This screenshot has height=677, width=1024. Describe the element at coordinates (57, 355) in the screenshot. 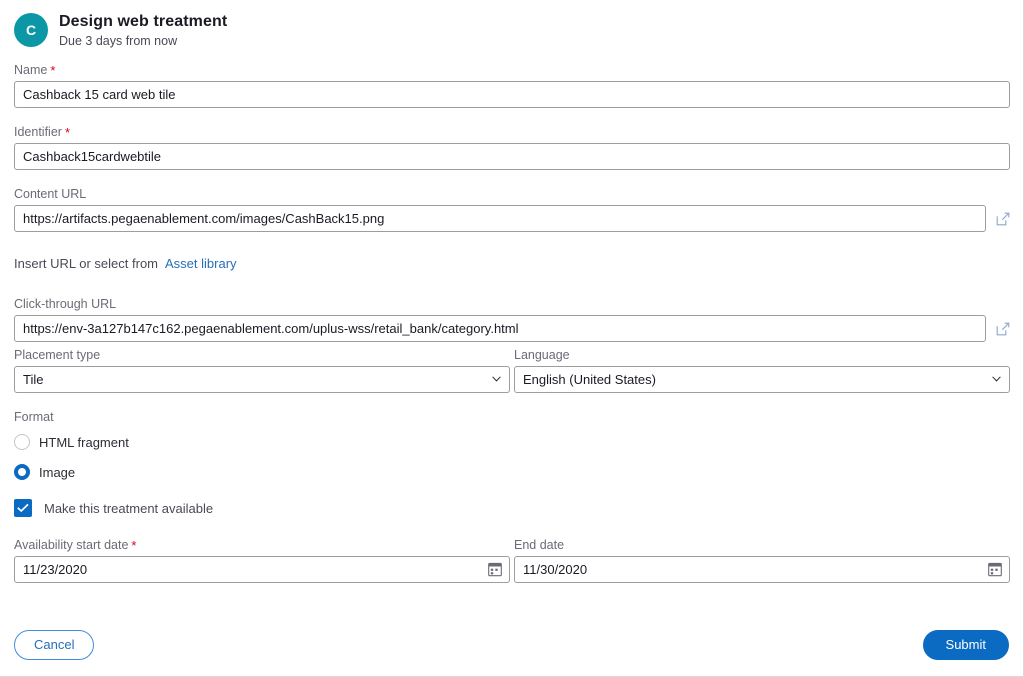

I see `placement-type-label: Placement type` at that location.